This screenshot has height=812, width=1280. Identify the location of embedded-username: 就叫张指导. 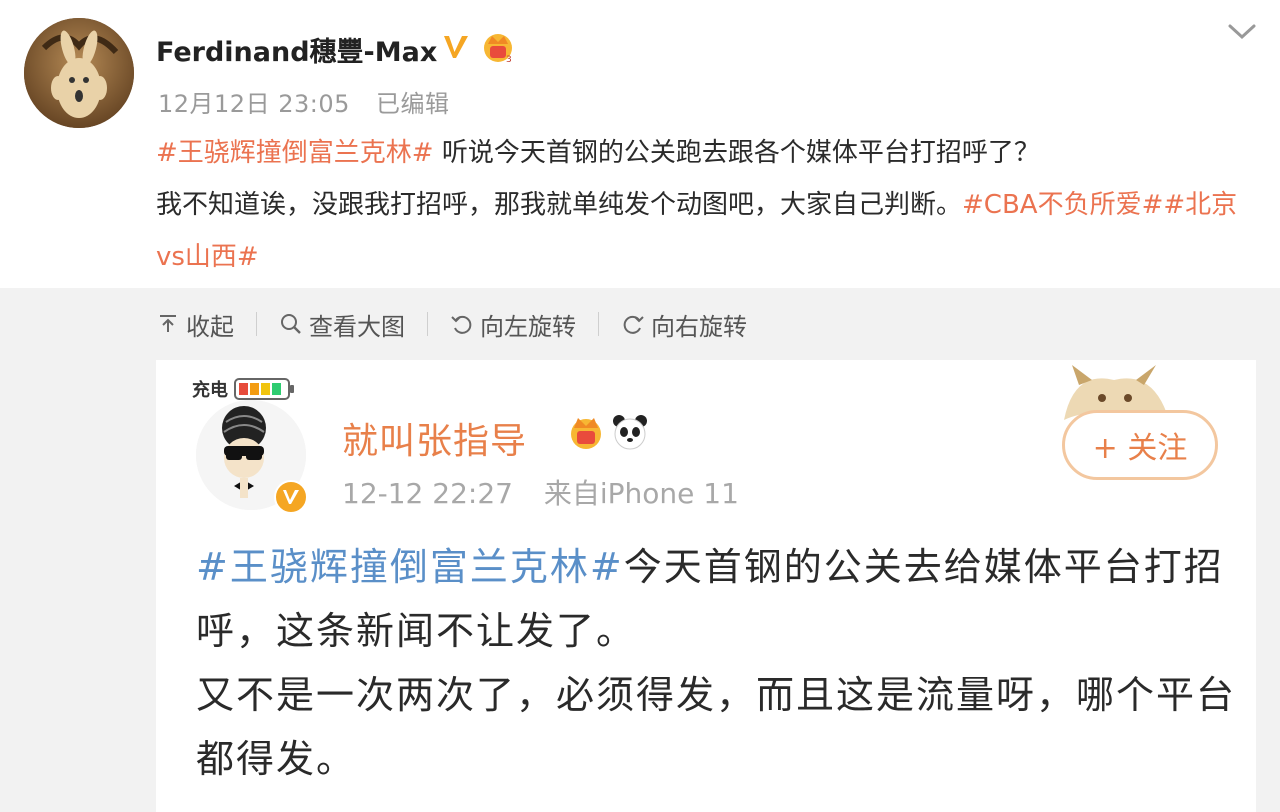
(434, 438).